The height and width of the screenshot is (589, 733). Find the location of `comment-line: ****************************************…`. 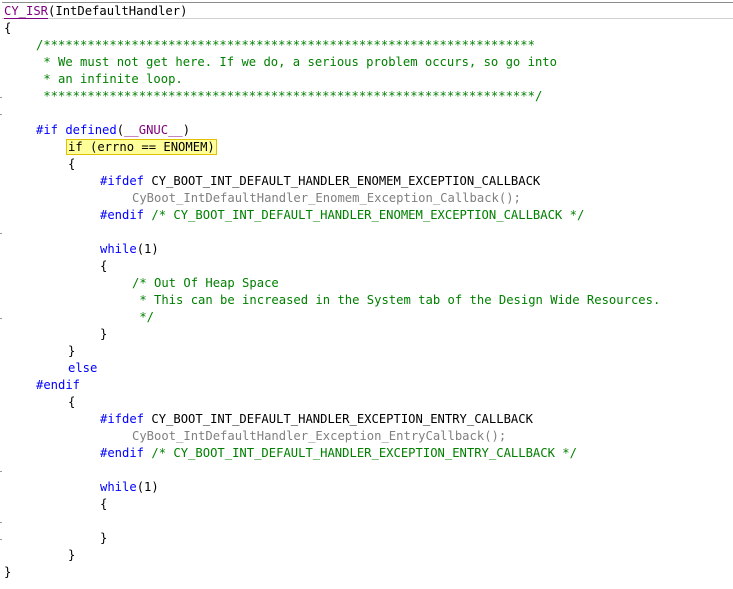

comment-line: ****************************************… is located at coordinates (289, 96).